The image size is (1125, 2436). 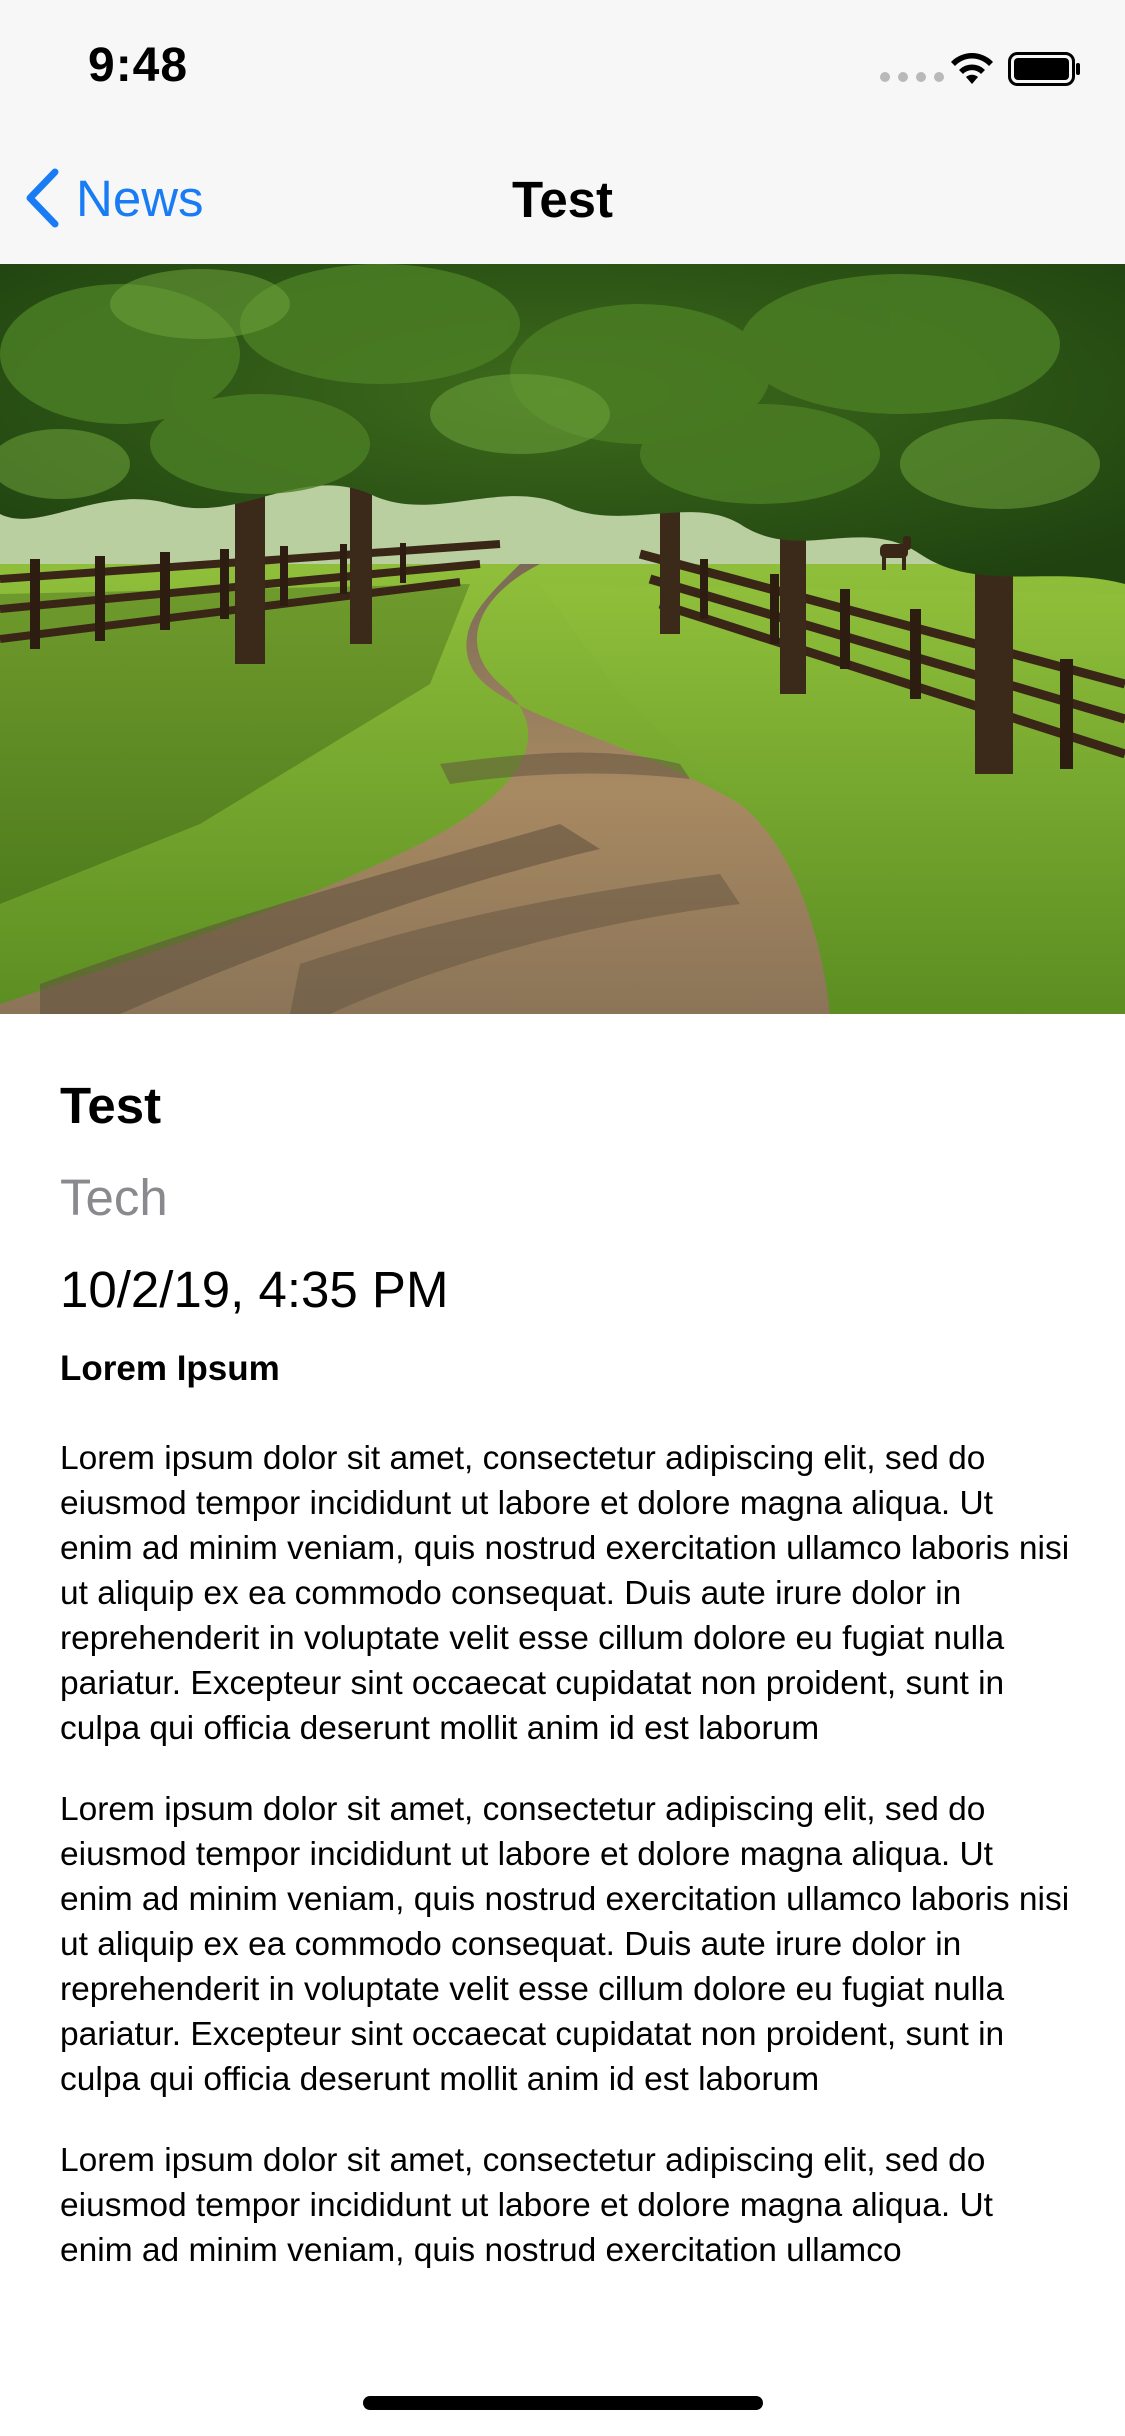 I want to click on article-title: Test, so click(x=111, y=1105).